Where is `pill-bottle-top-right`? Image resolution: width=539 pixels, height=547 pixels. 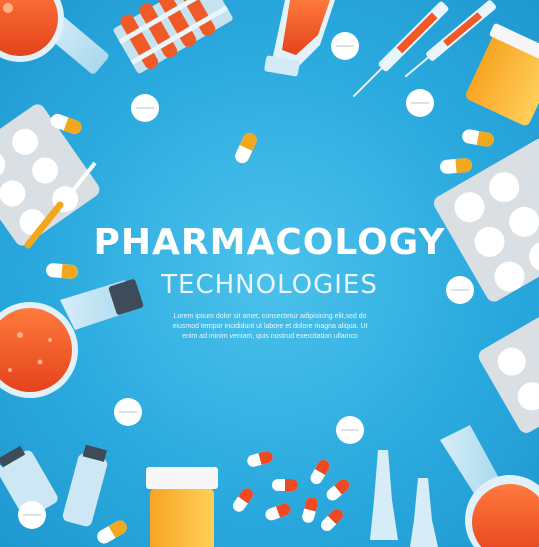 pill-bottle-top-right is located at coordinates (502, 74).